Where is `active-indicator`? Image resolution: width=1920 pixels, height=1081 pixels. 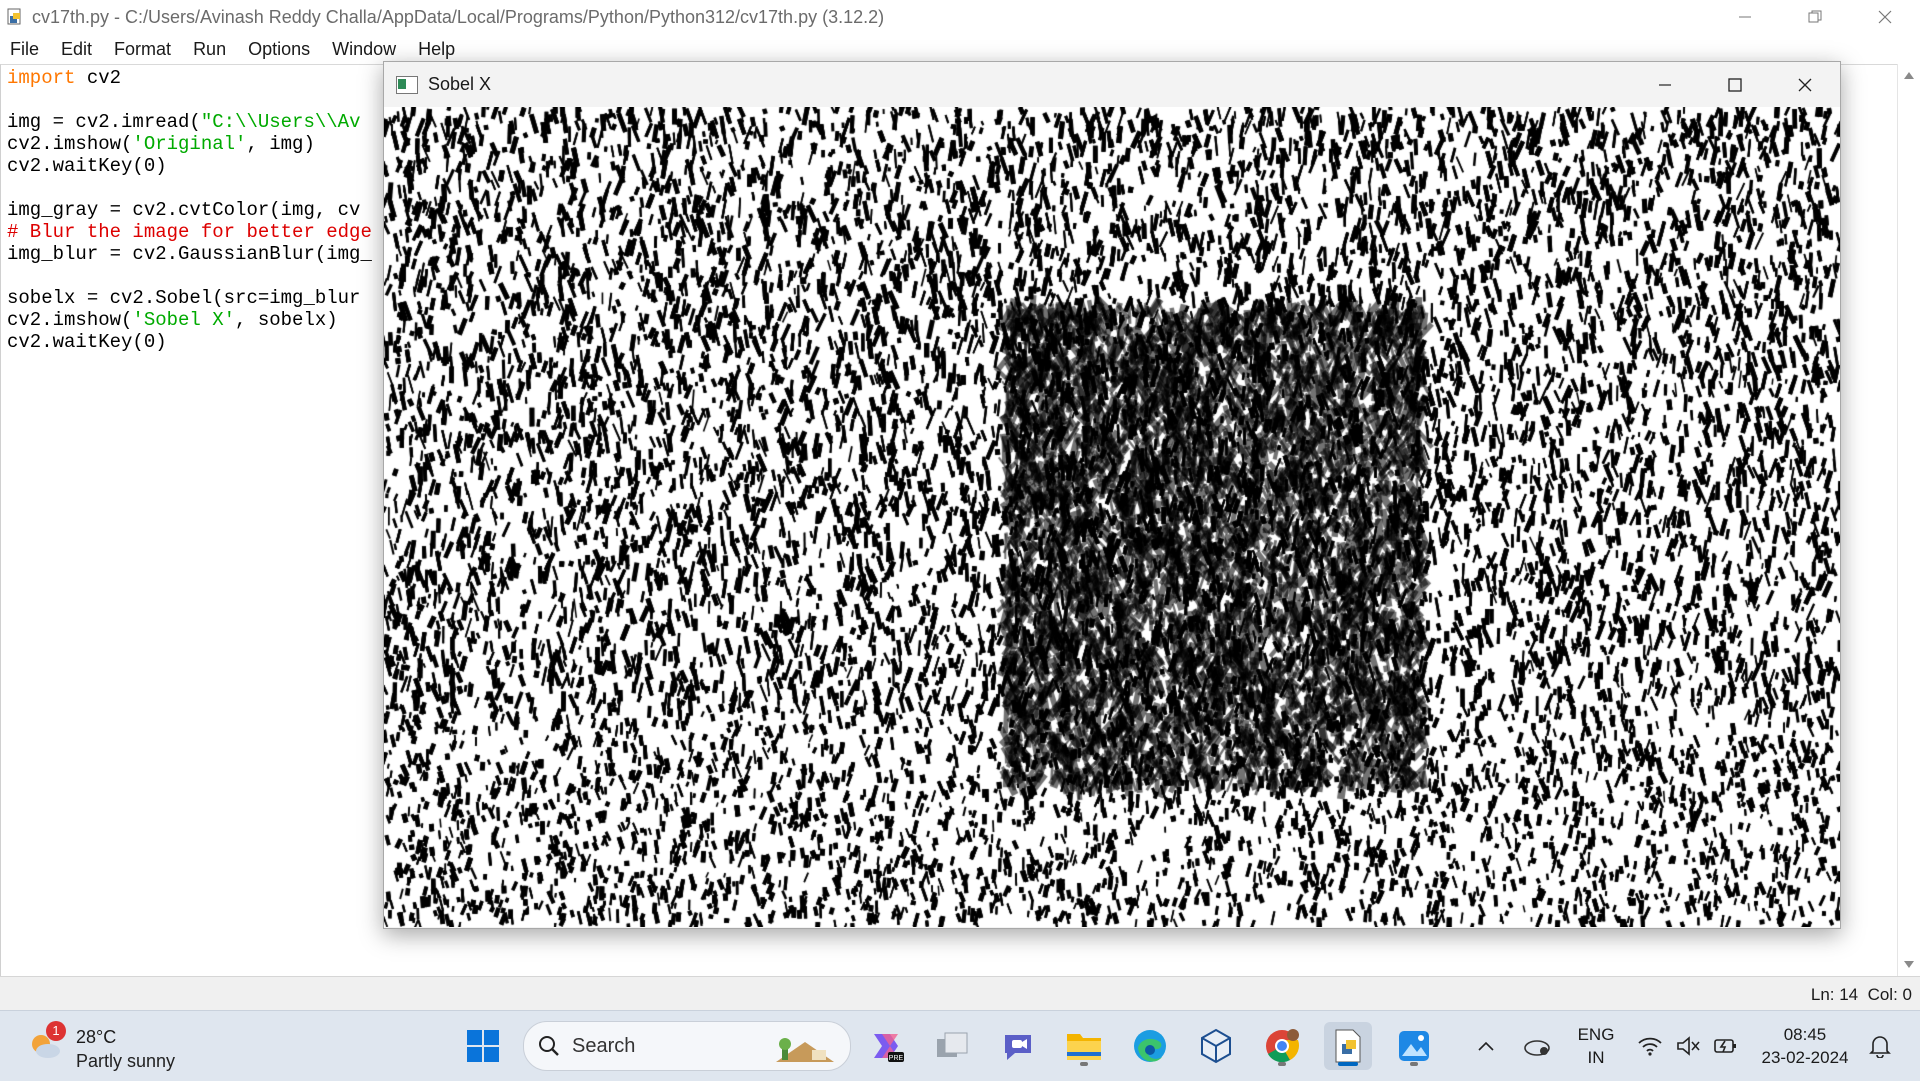
active-indicator is located at coordinates (1348, 1064).